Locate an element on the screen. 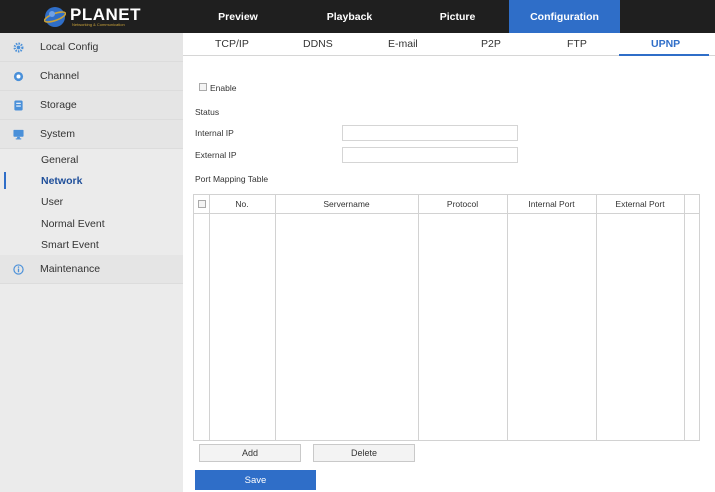 This screenshot has height=492, width=715. sidebar-item-channel: Channel is located at coordinates (91, 76).